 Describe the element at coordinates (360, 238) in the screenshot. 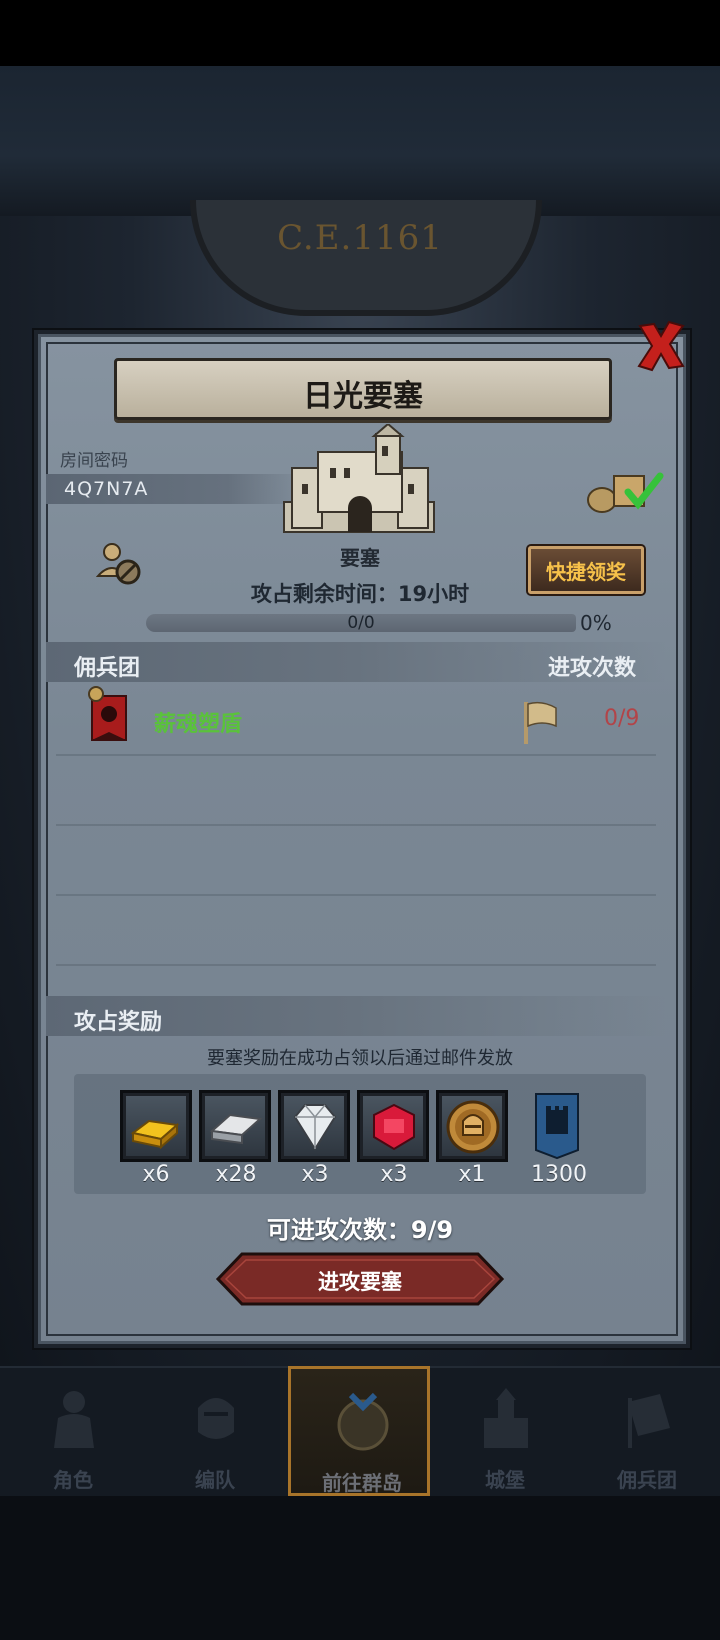

I see `era-label: C.E.1161` at that location.